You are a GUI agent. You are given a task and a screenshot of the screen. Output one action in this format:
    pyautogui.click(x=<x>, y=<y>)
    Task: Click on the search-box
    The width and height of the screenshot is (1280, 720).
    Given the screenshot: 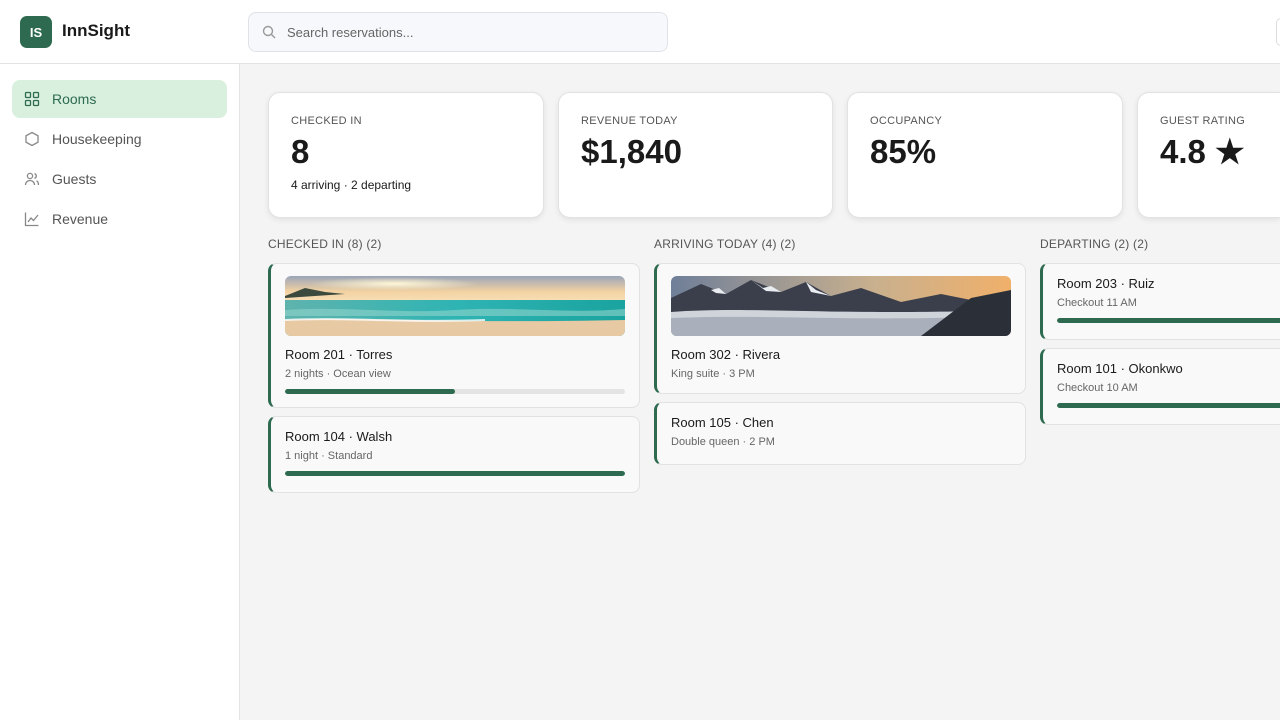 What is the action you would take?
    pyautogui.click(x=458, y=32)
    